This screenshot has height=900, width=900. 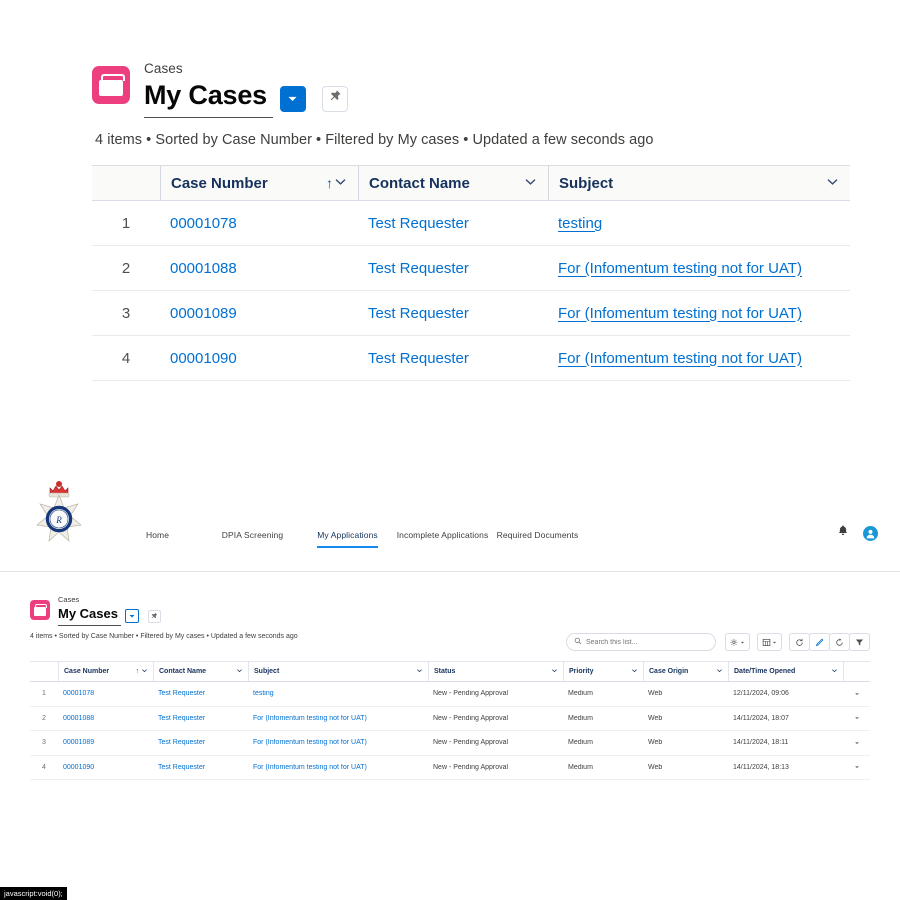 I want to click on page-title: My Cases, so click(x=89, y=616).